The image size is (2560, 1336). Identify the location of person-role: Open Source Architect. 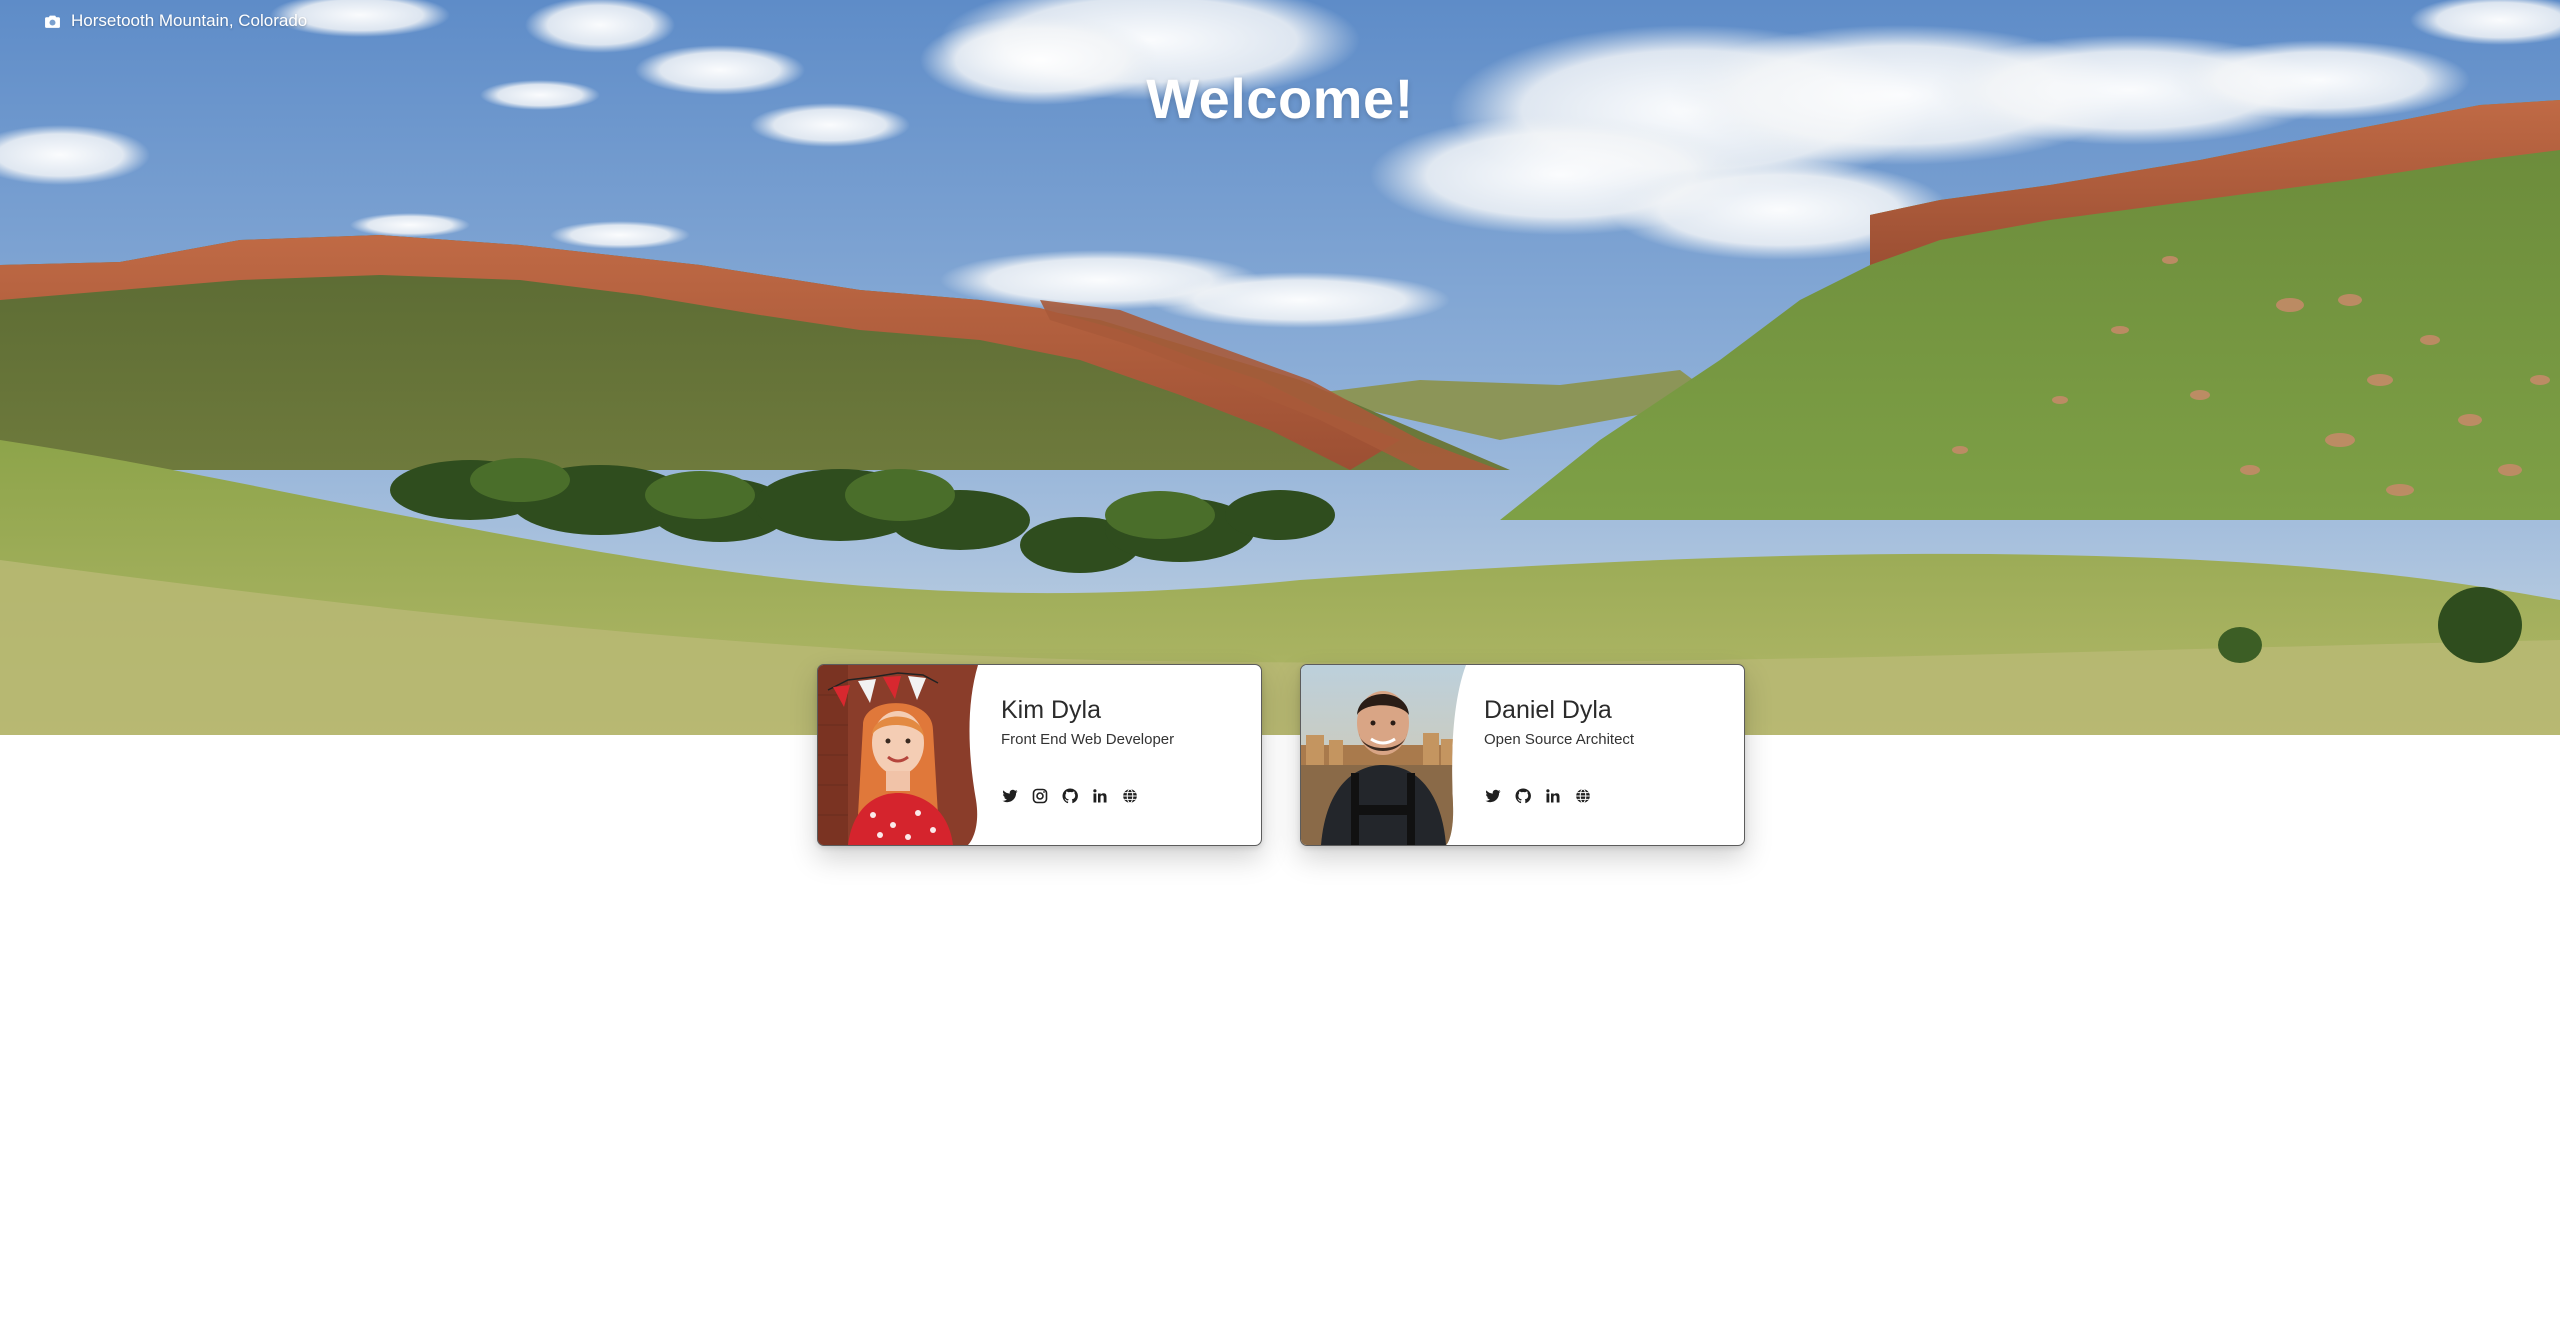
(1559, 739).